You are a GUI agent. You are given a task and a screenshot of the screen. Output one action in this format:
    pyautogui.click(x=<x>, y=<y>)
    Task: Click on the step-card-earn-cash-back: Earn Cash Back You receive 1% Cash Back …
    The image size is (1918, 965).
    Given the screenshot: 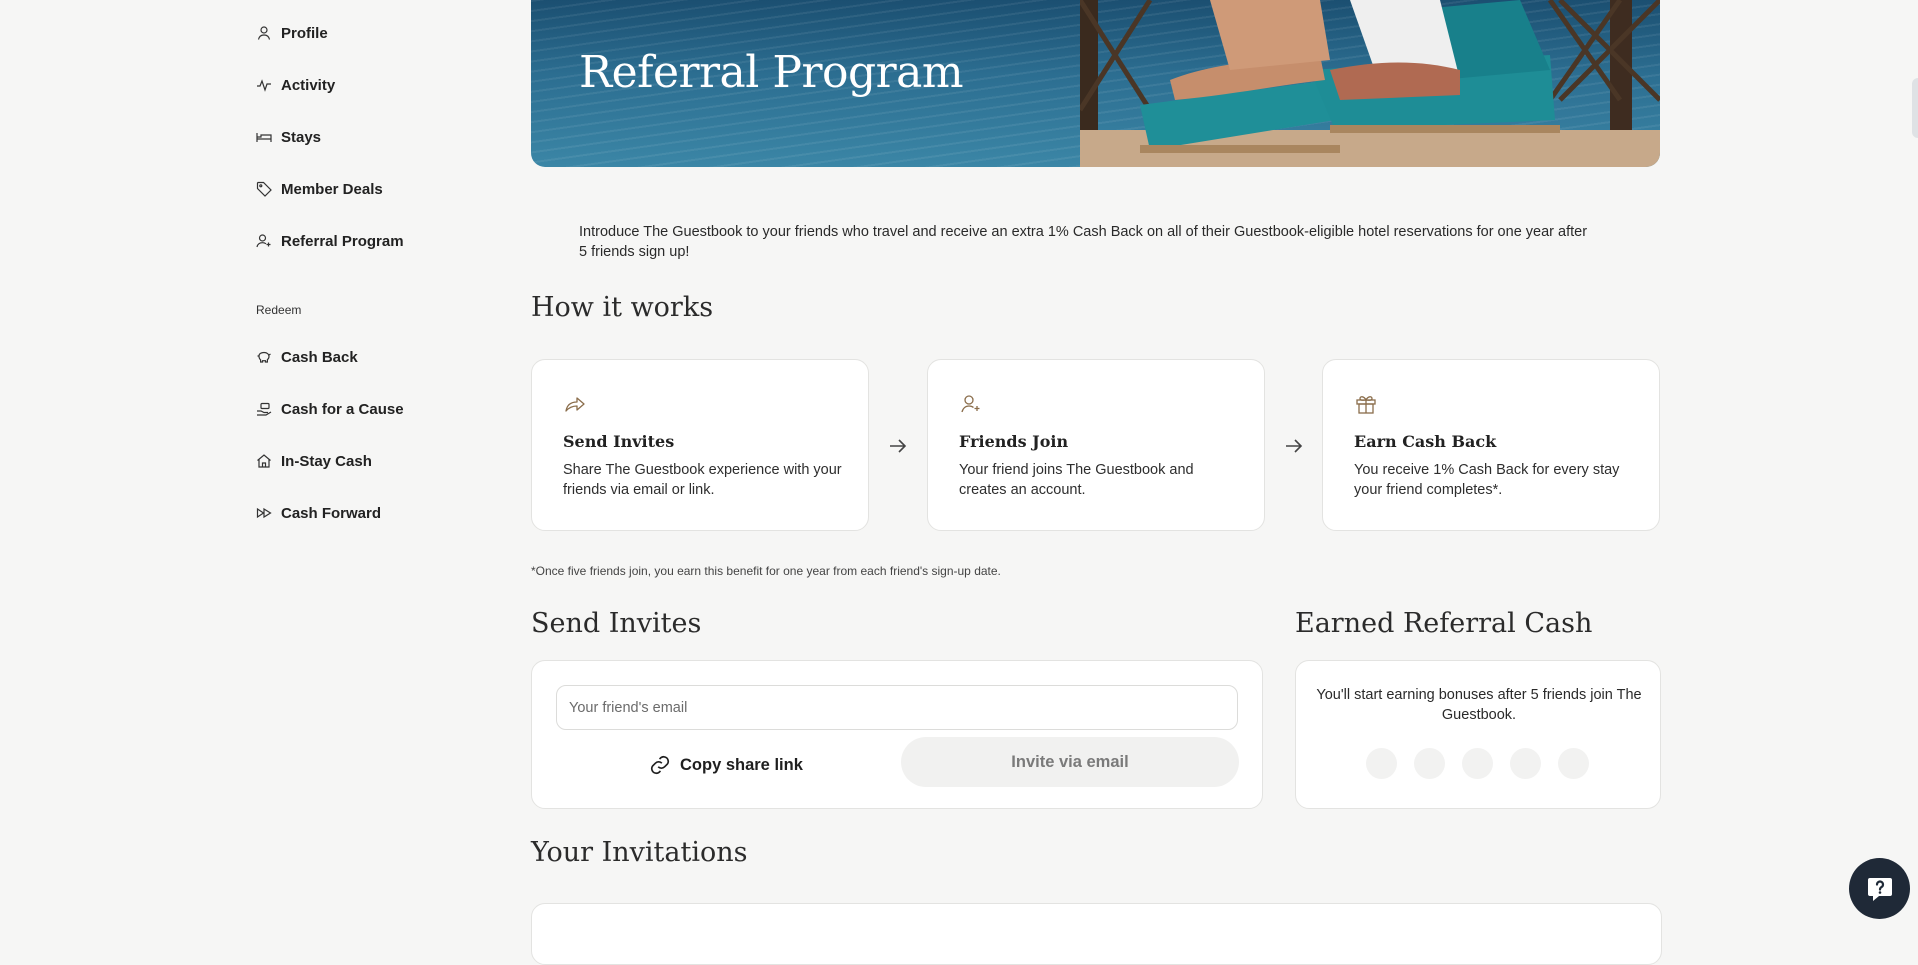 What is the action you would take?
    pyautogui.click(x=1491, y=445)
    